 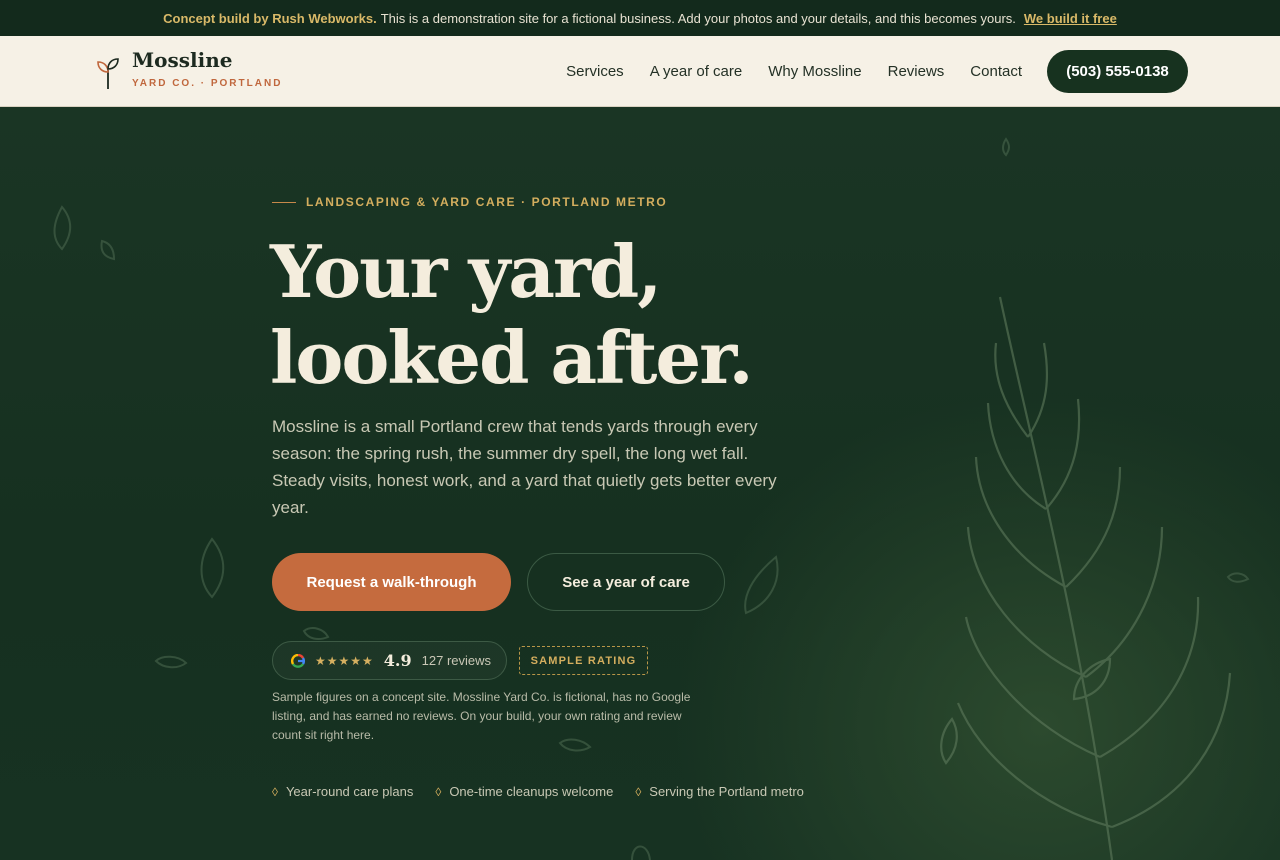 I want to click on logo-subtitle: YARD CO. · PORTLAND, so click(x=207, y=83).